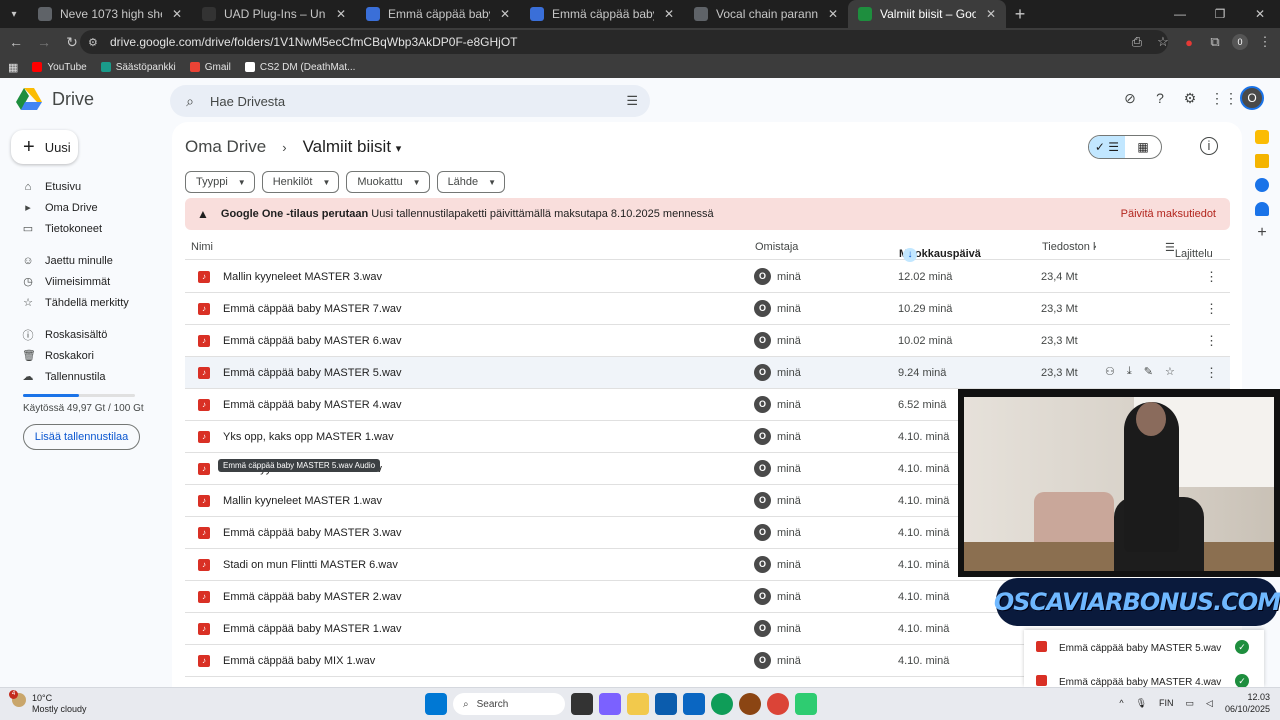 The image size is (1280, 720). What do you see at coordinates (210, 67) in the screenshot?
I see `bookmark-item: Gmail` at bounding box center [210, 67].